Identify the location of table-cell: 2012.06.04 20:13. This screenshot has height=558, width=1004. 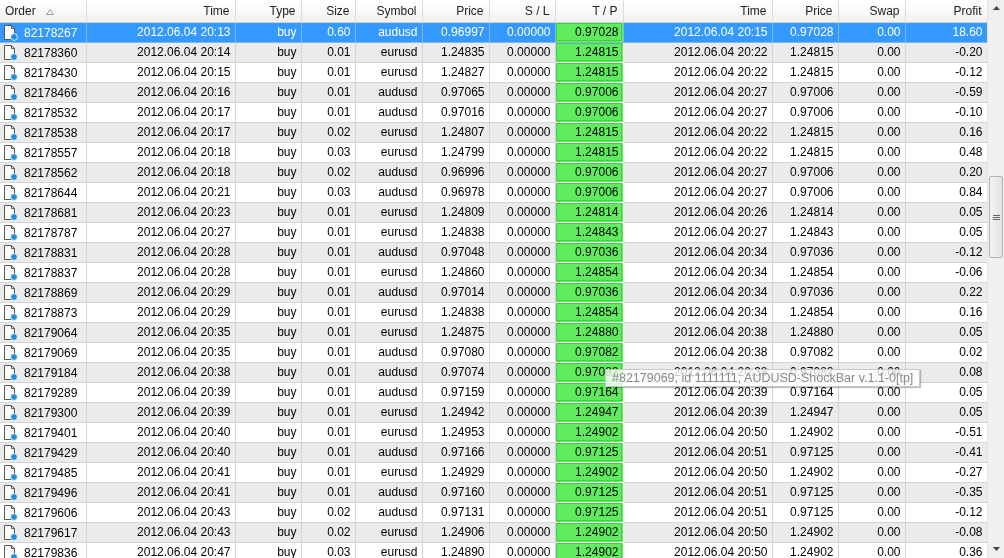
(160, 32).